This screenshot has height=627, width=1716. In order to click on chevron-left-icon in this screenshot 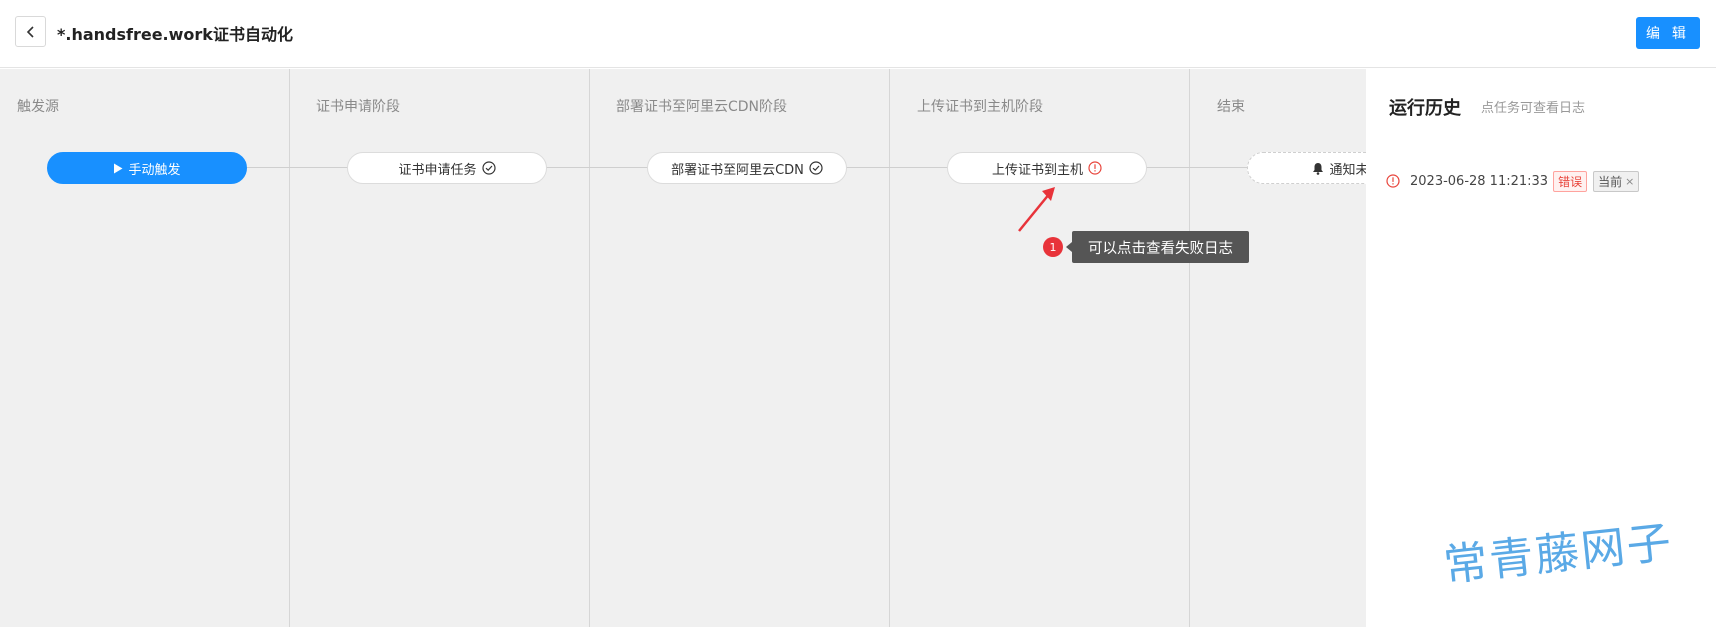, I will do `click(31, 31)`.